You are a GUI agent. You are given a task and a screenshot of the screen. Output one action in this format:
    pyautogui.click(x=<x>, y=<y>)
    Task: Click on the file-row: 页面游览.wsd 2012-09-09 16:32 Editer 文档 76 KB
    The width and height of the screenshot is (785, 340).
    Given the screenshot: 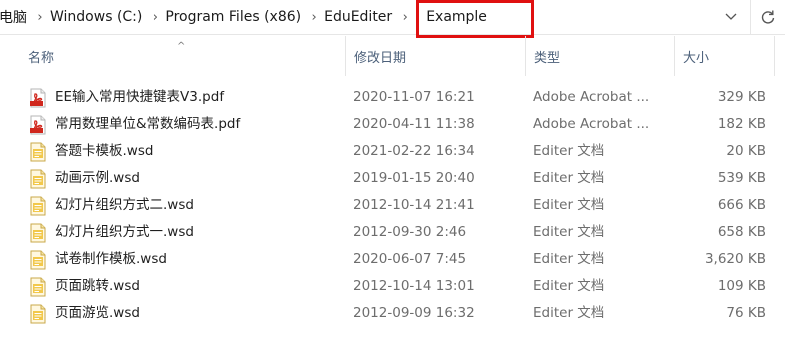 What is the action you would take?
    pyautogui.click(x=392, y=313)
    